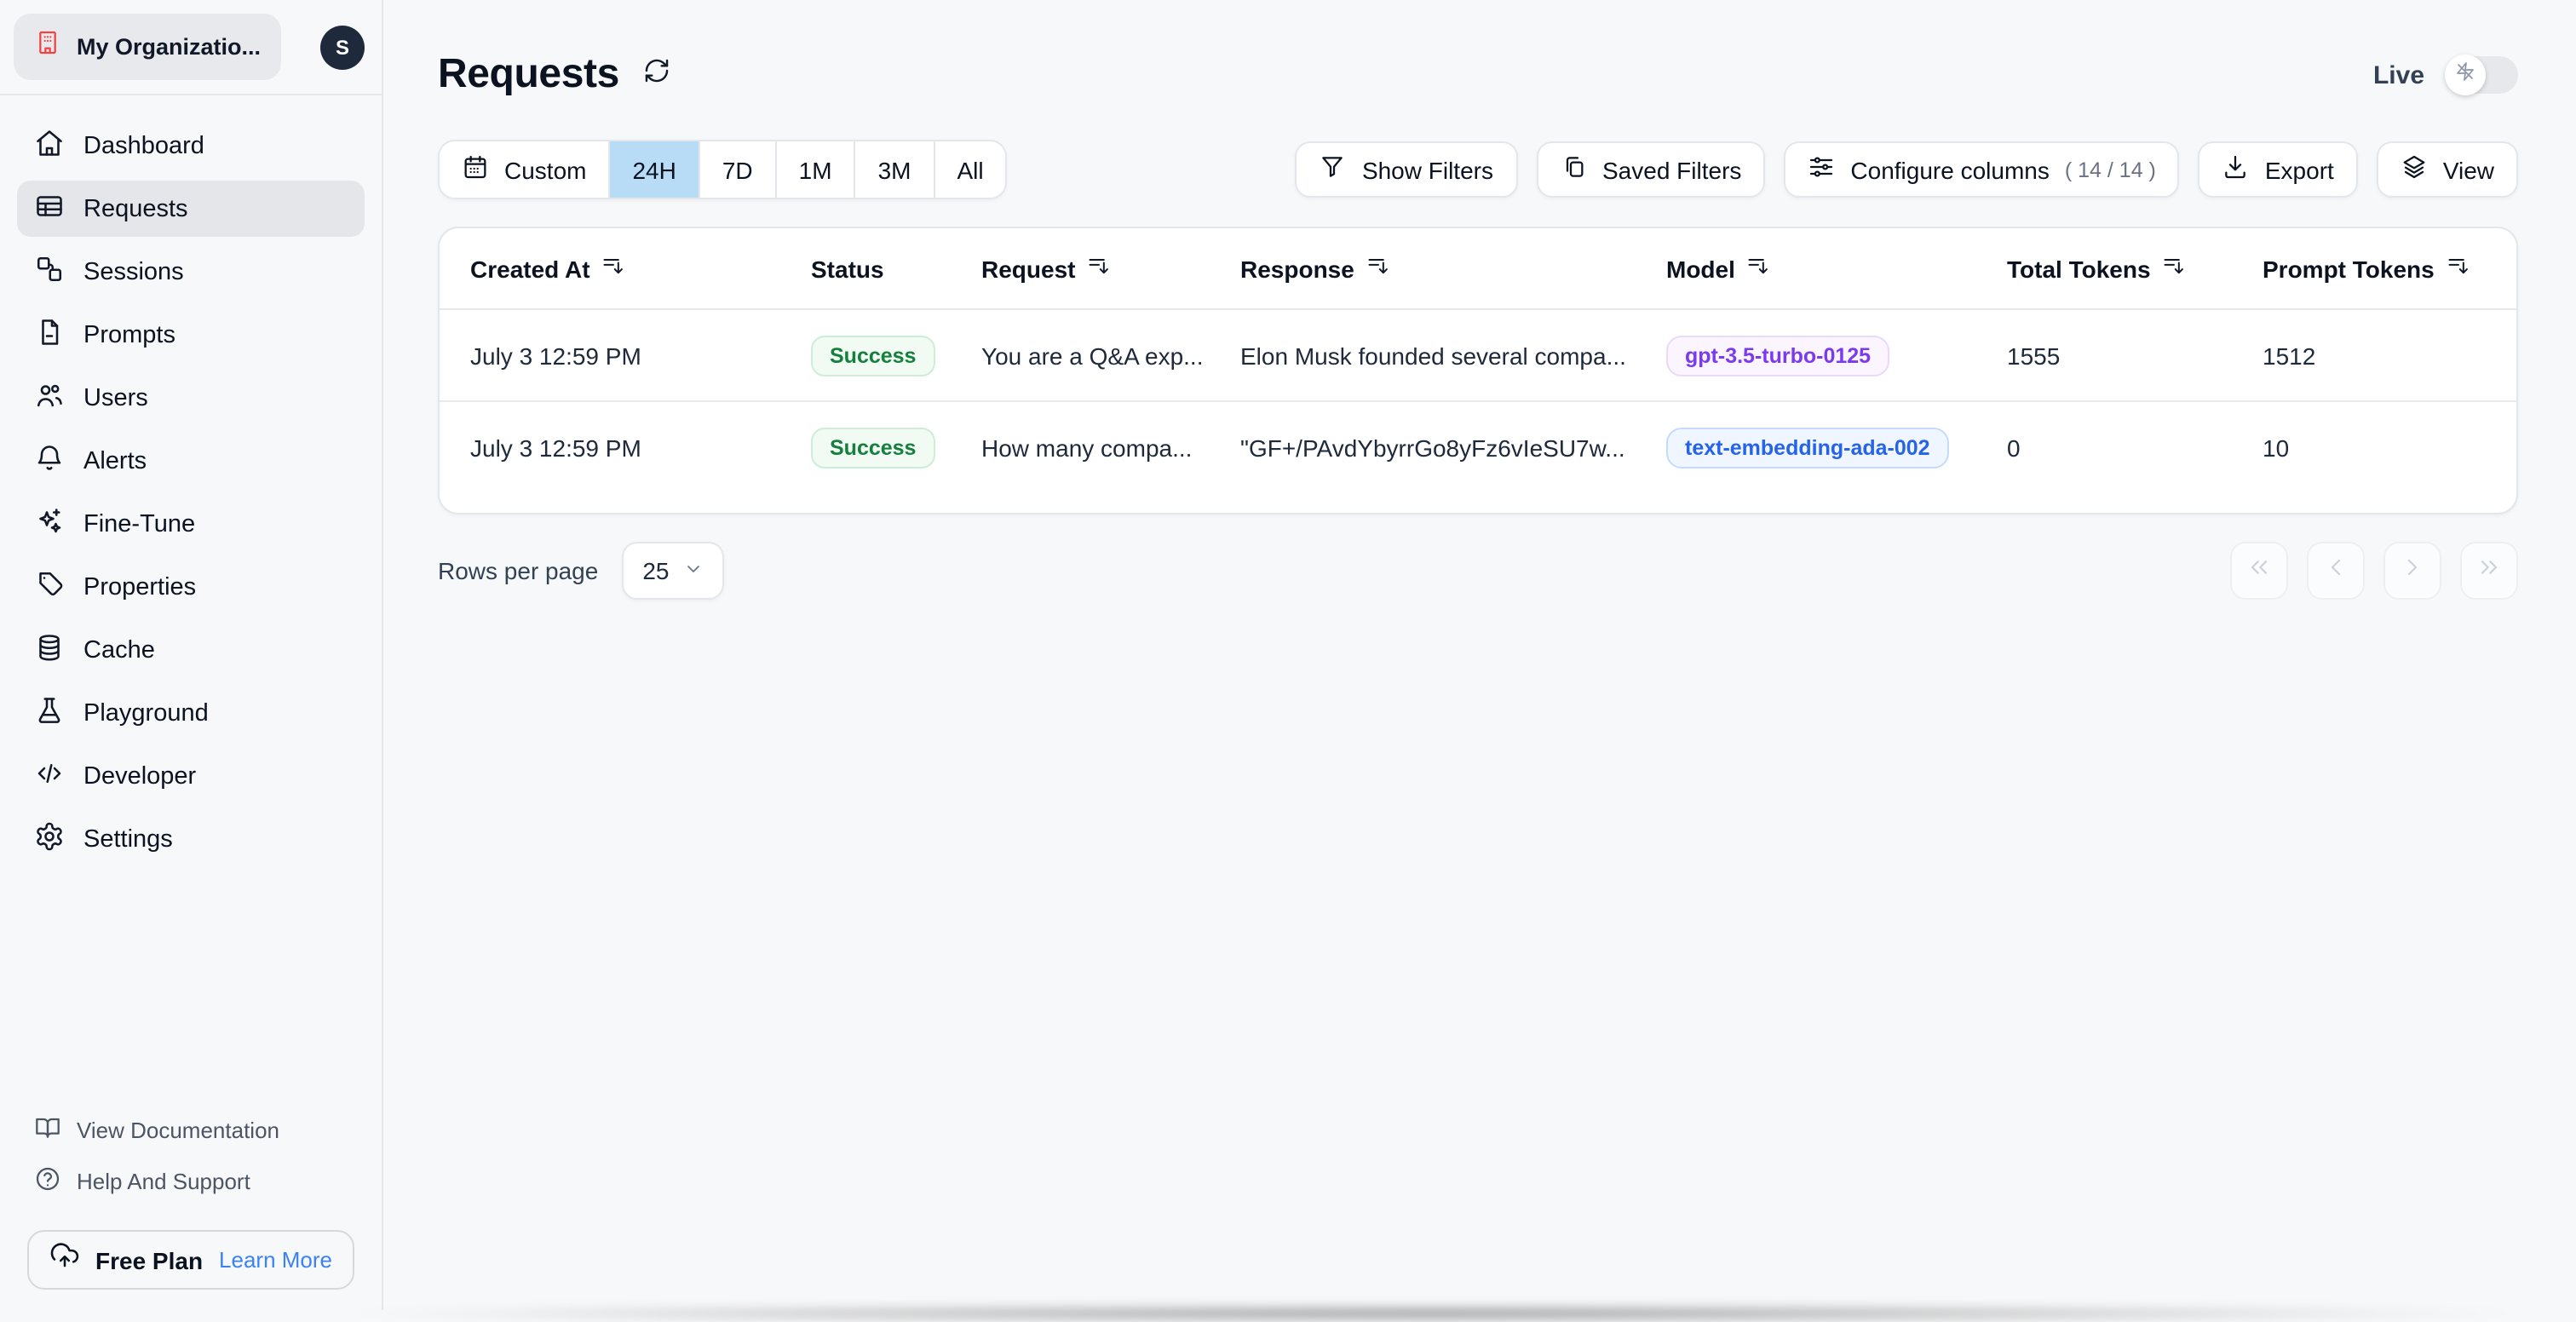 The height and width of the screenshot is (1322, 2576). What do you see at coordinates (1297, 268) in the screenshot?
I see `column-label: Response` at bounding box center [1297, 268].